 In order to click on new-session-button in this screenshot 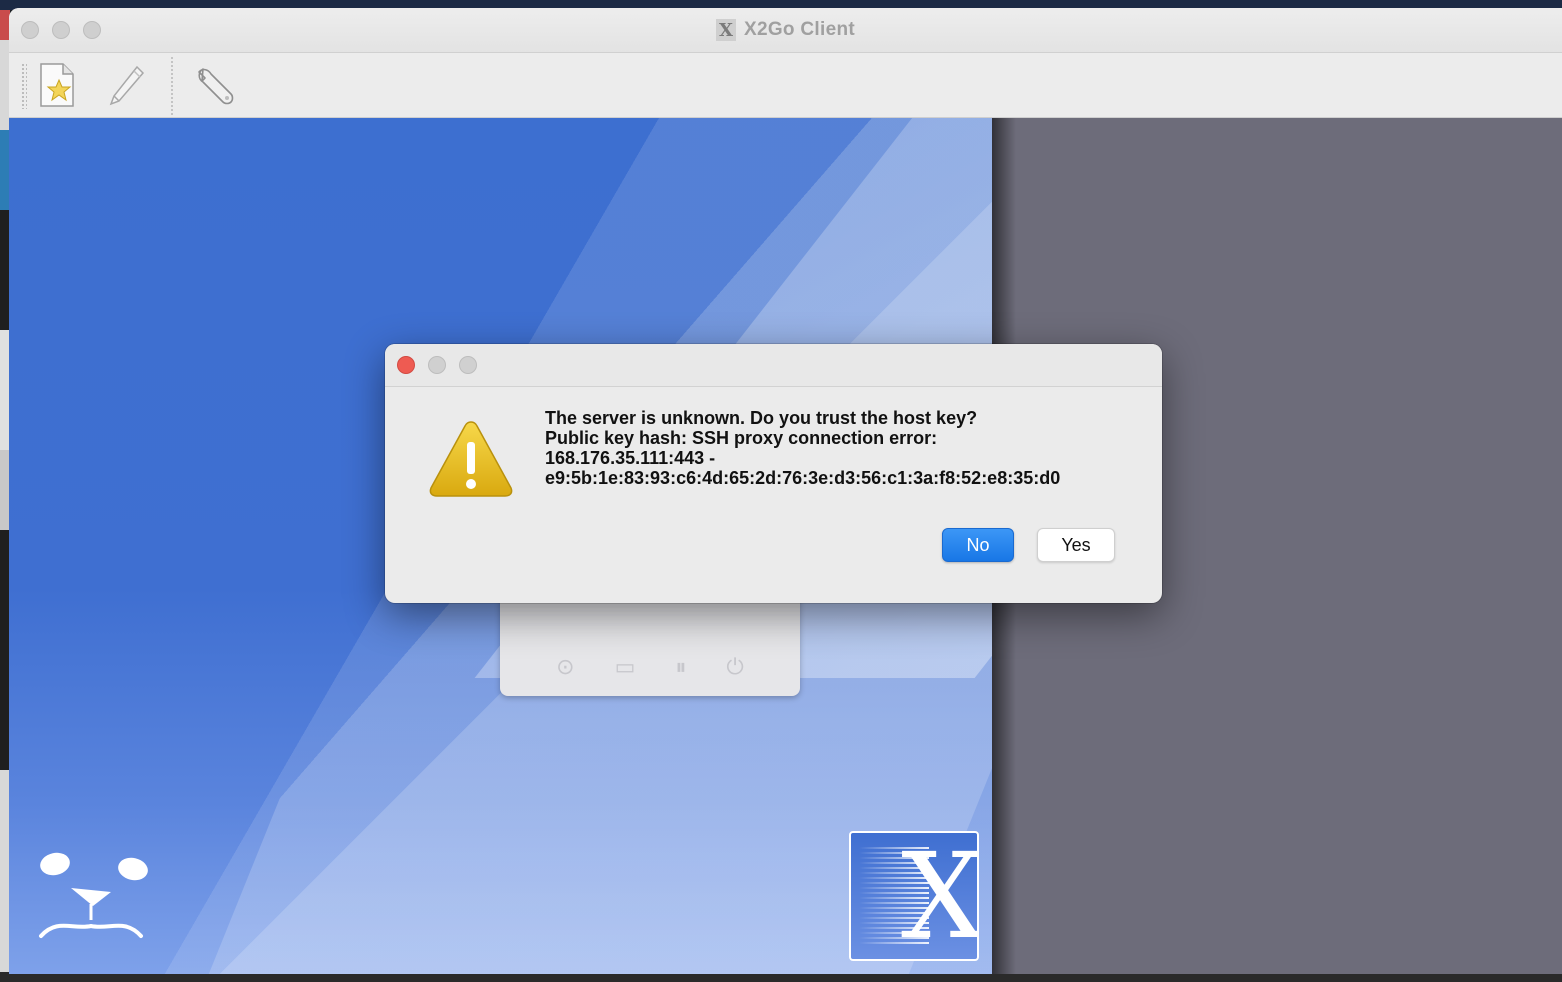, I will do `click(57, 85)`.